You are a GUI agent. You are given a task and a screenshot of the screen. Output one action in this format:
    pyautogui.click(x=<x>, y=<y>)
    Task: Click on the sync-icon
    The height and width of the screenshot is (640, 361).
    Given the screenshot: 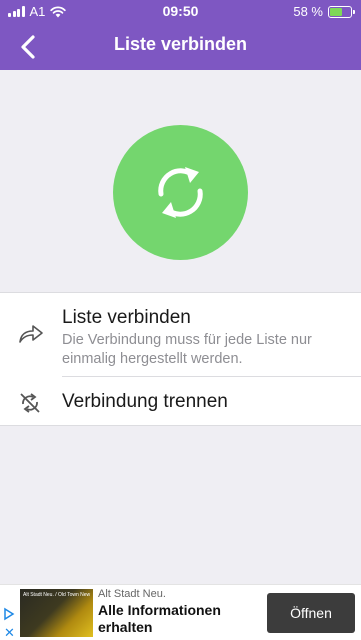 What is the action you would take?
    pyautogui.click(x=180, y=192)
    